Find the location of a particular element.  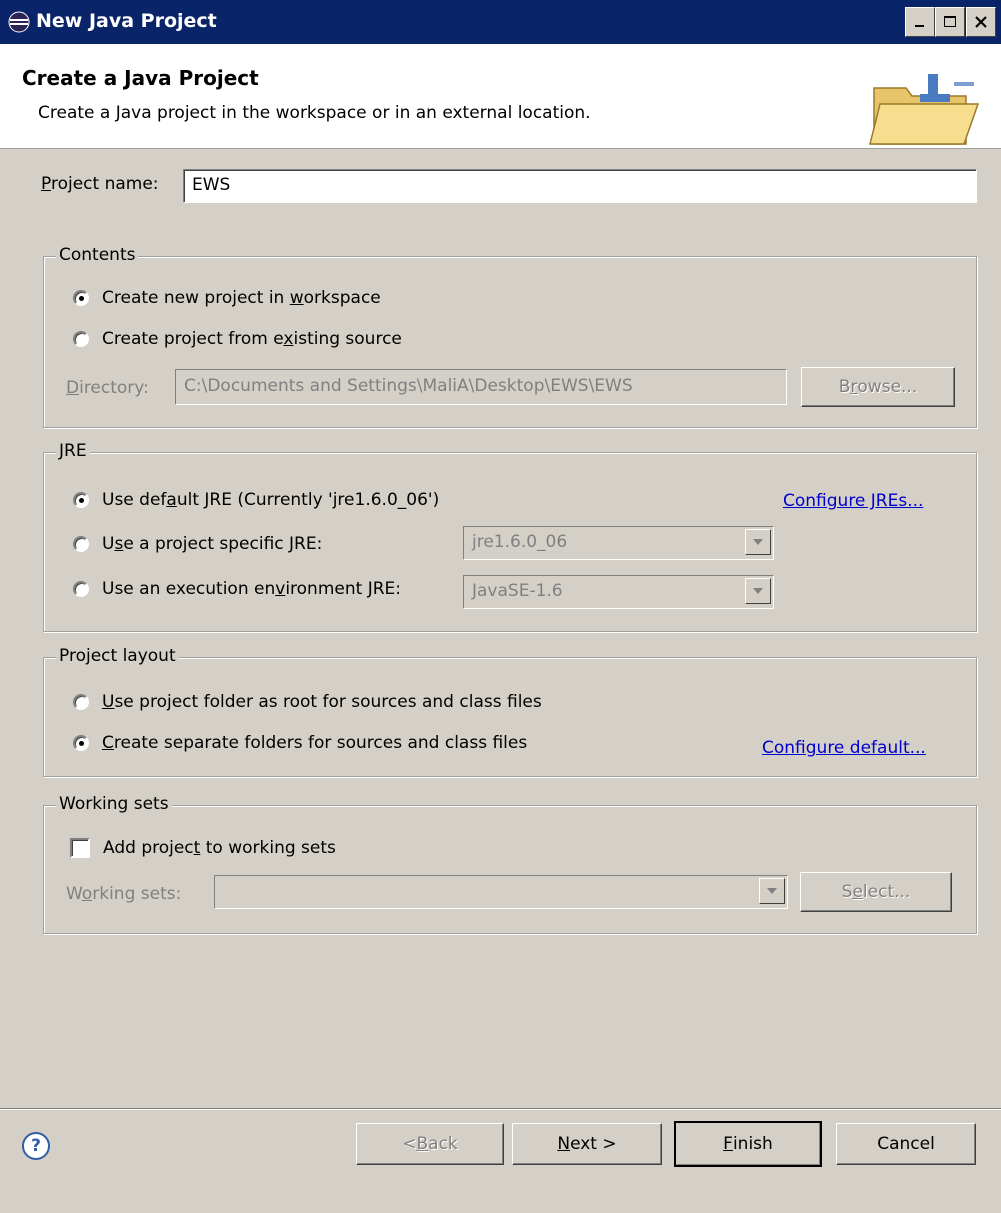

working-sets-legend: Working sets is located at coordinates (114, 804).